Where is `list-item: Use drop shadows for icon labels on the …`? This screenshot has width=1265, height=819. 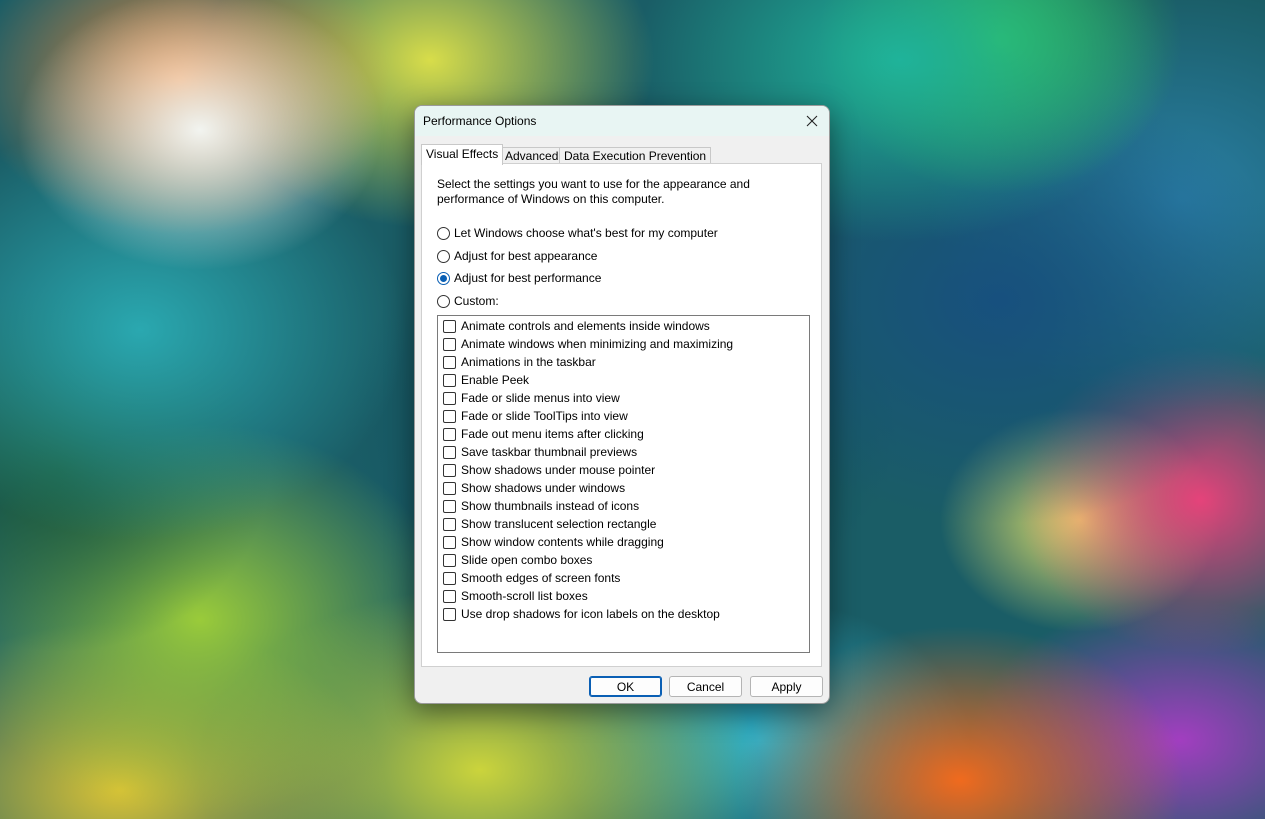
list-item: Use drop shadows for icon labels on the … is located at coordinates (581, 614).